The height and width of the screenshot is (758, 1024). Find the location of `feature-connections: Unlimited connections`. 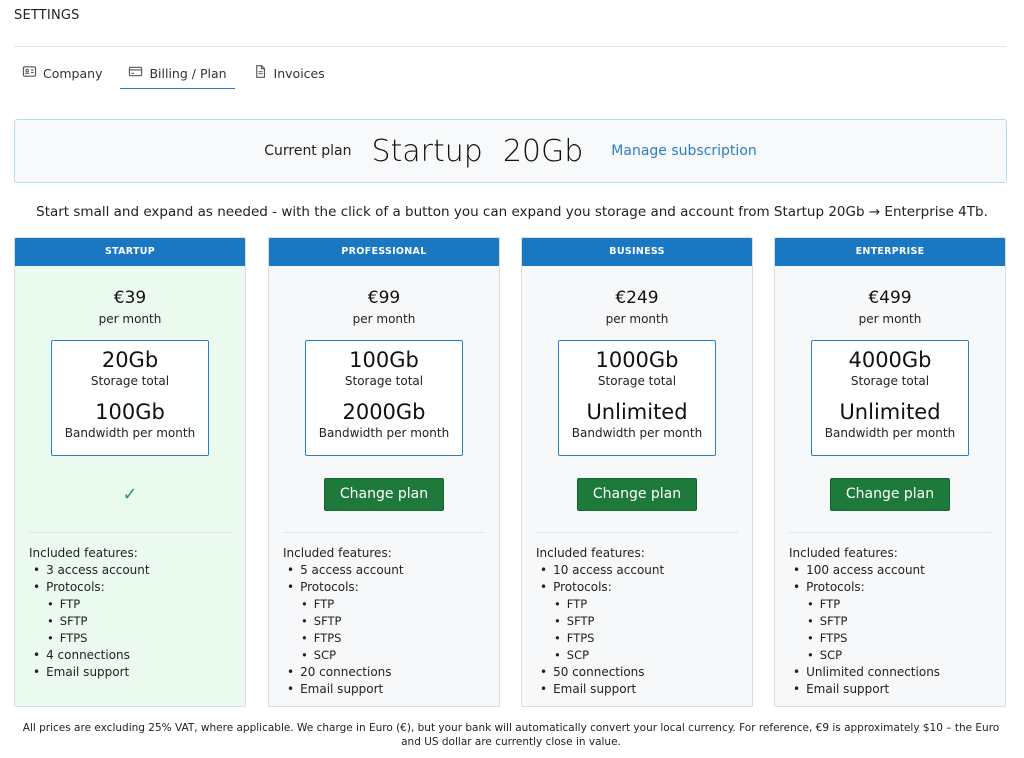

feature-connections: Unlimited connections is located at coordinates (897, 672).